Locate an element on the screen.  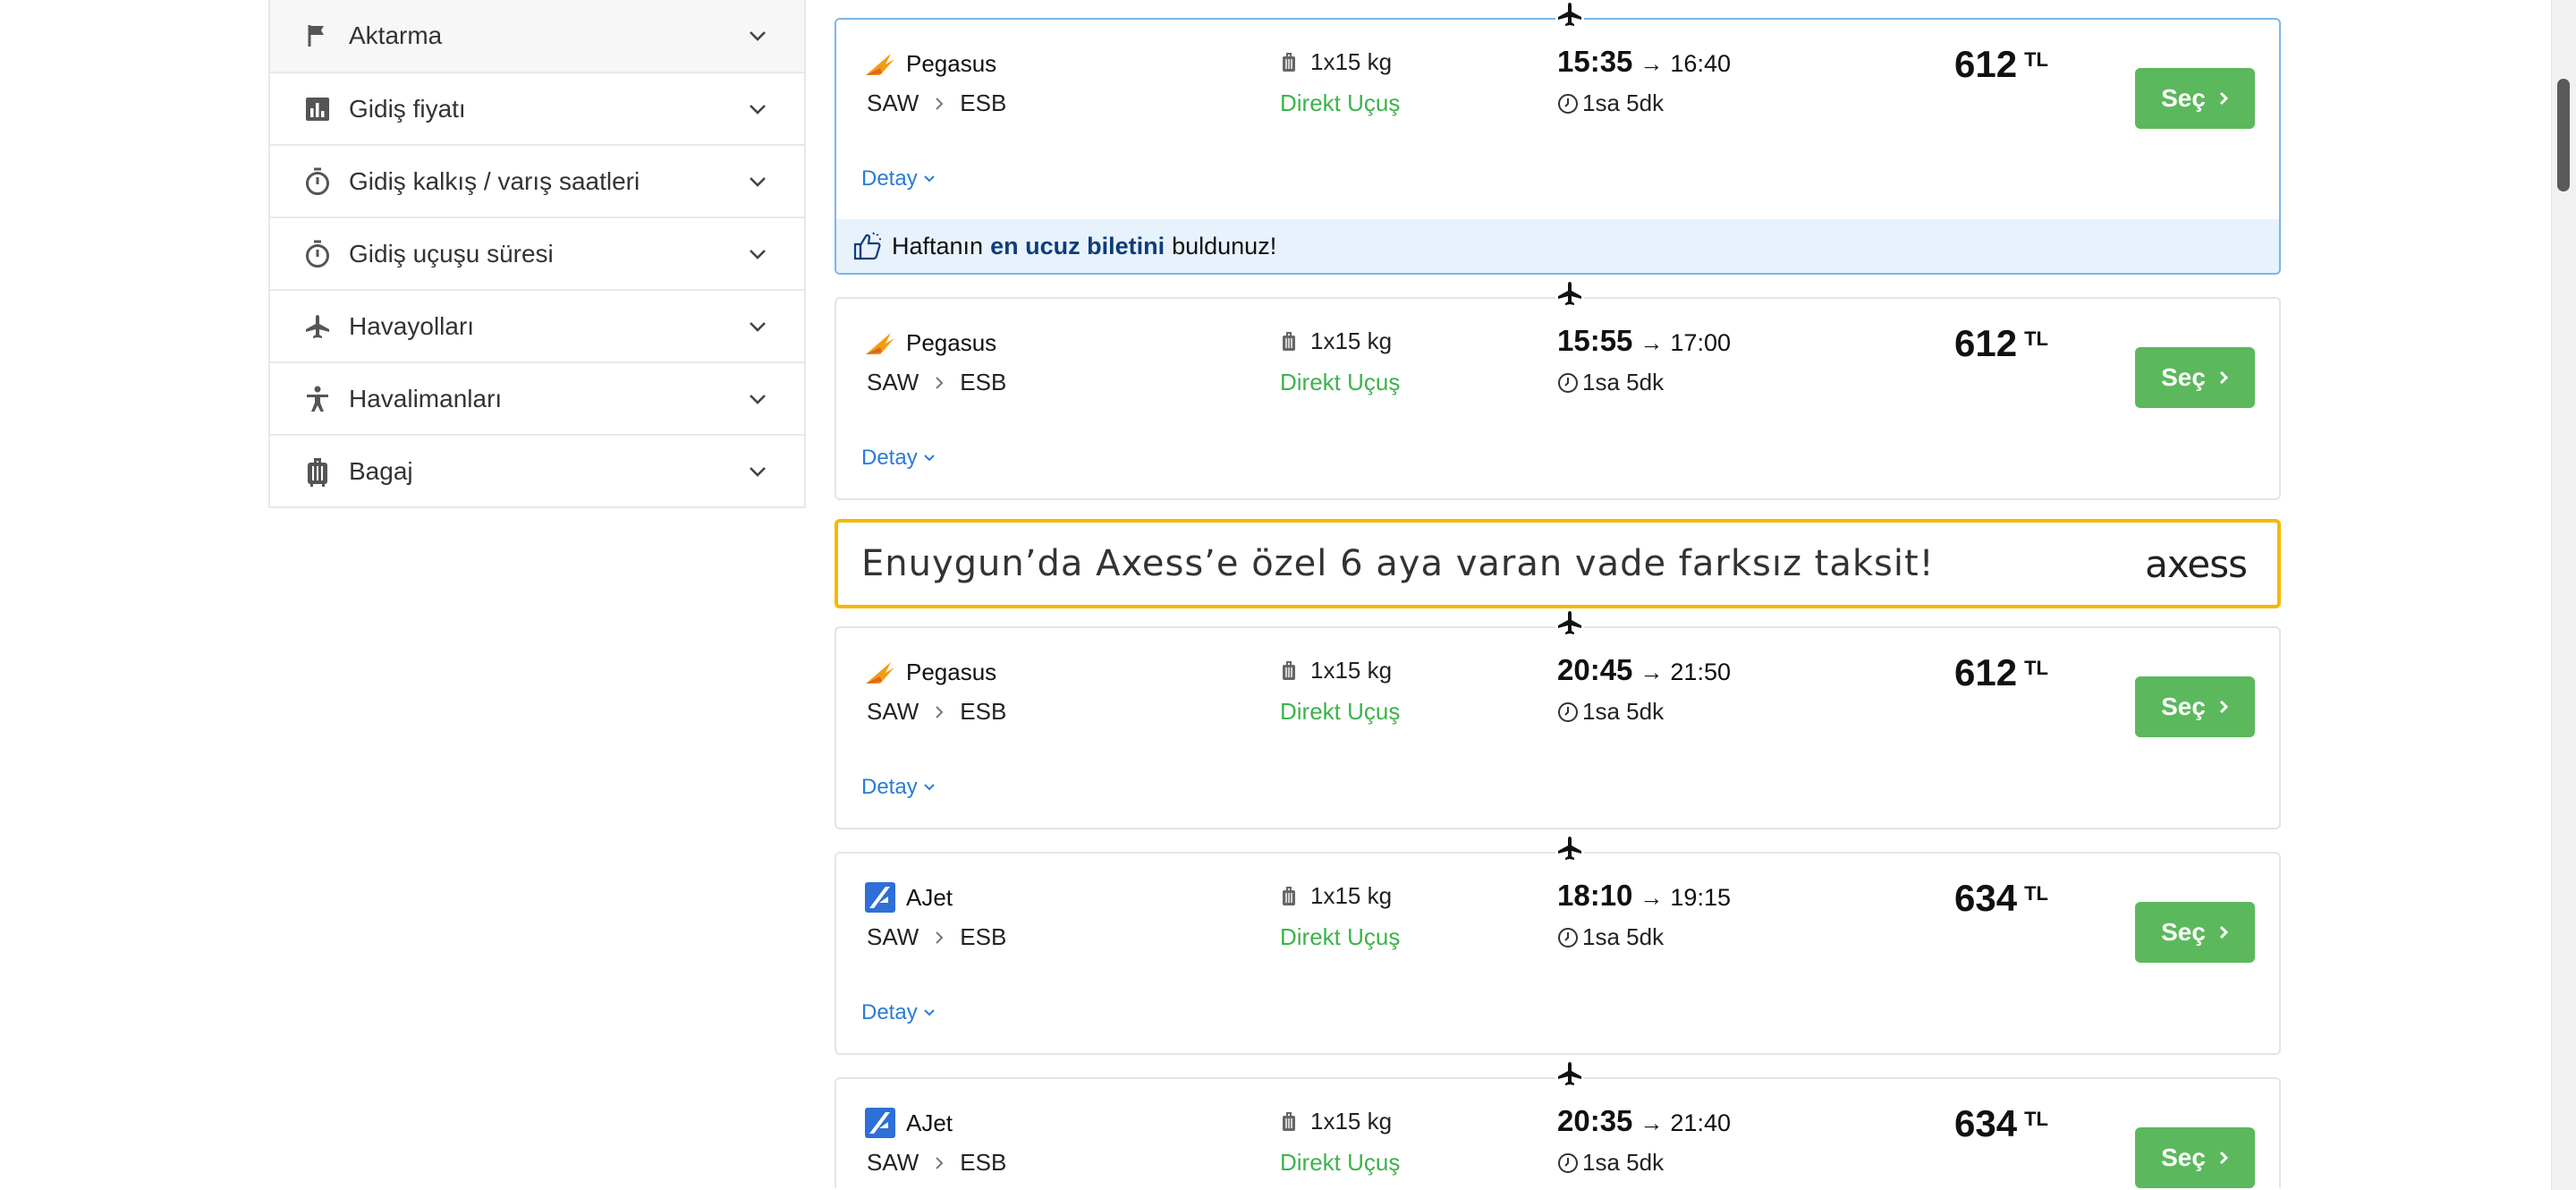
departure-time: 20:45 is located at coordinates (1595, 669).